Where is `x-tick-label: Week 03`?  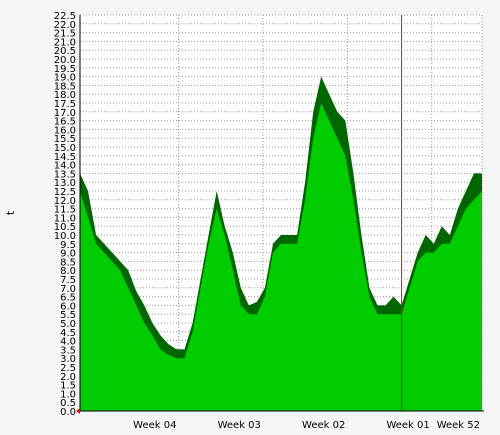
x-tick-label: Week 03 is located at coordinates (239, 425).